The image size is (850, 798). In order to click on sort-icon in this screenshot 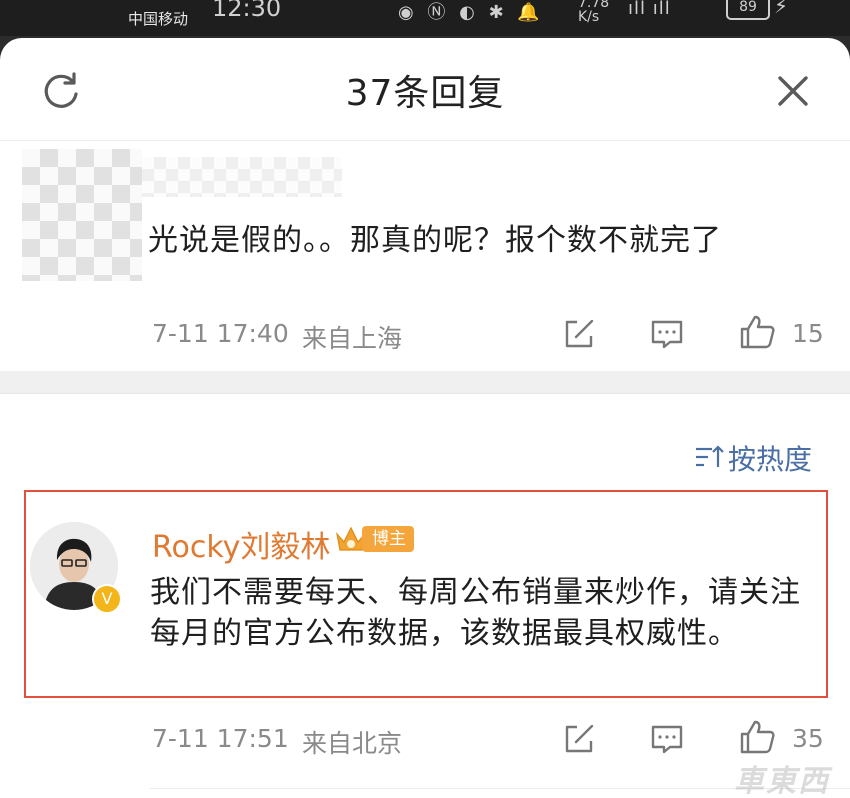, I will do `click(710, 456)`.